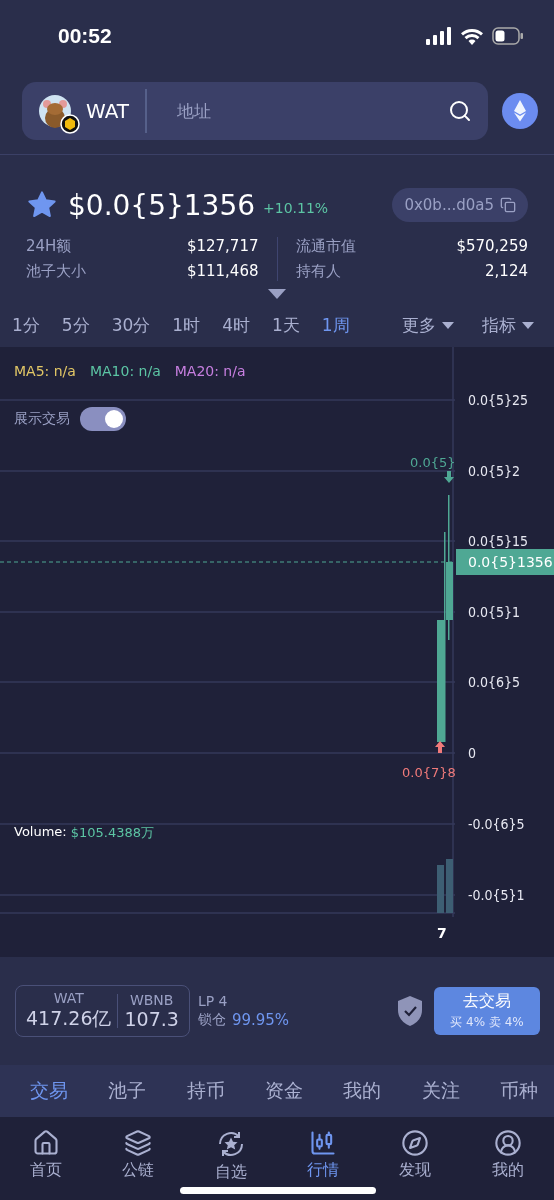 Image resolution: width=554 pixels, height=1200 pixels. What do you see at coordinates (75, 325) in the screenshot?
I see `timeframe-tab: 5分` at bounding box center [75, 325].